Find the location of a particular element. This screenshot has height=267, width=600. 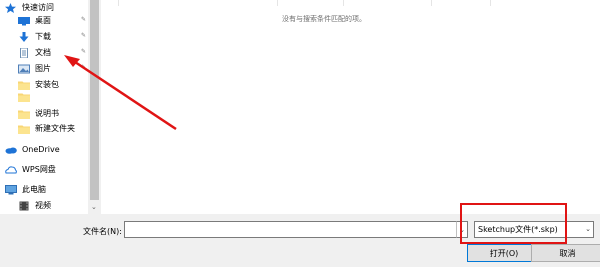

scroll-down-icon: ⌄ is located at coordinates (94, 207).